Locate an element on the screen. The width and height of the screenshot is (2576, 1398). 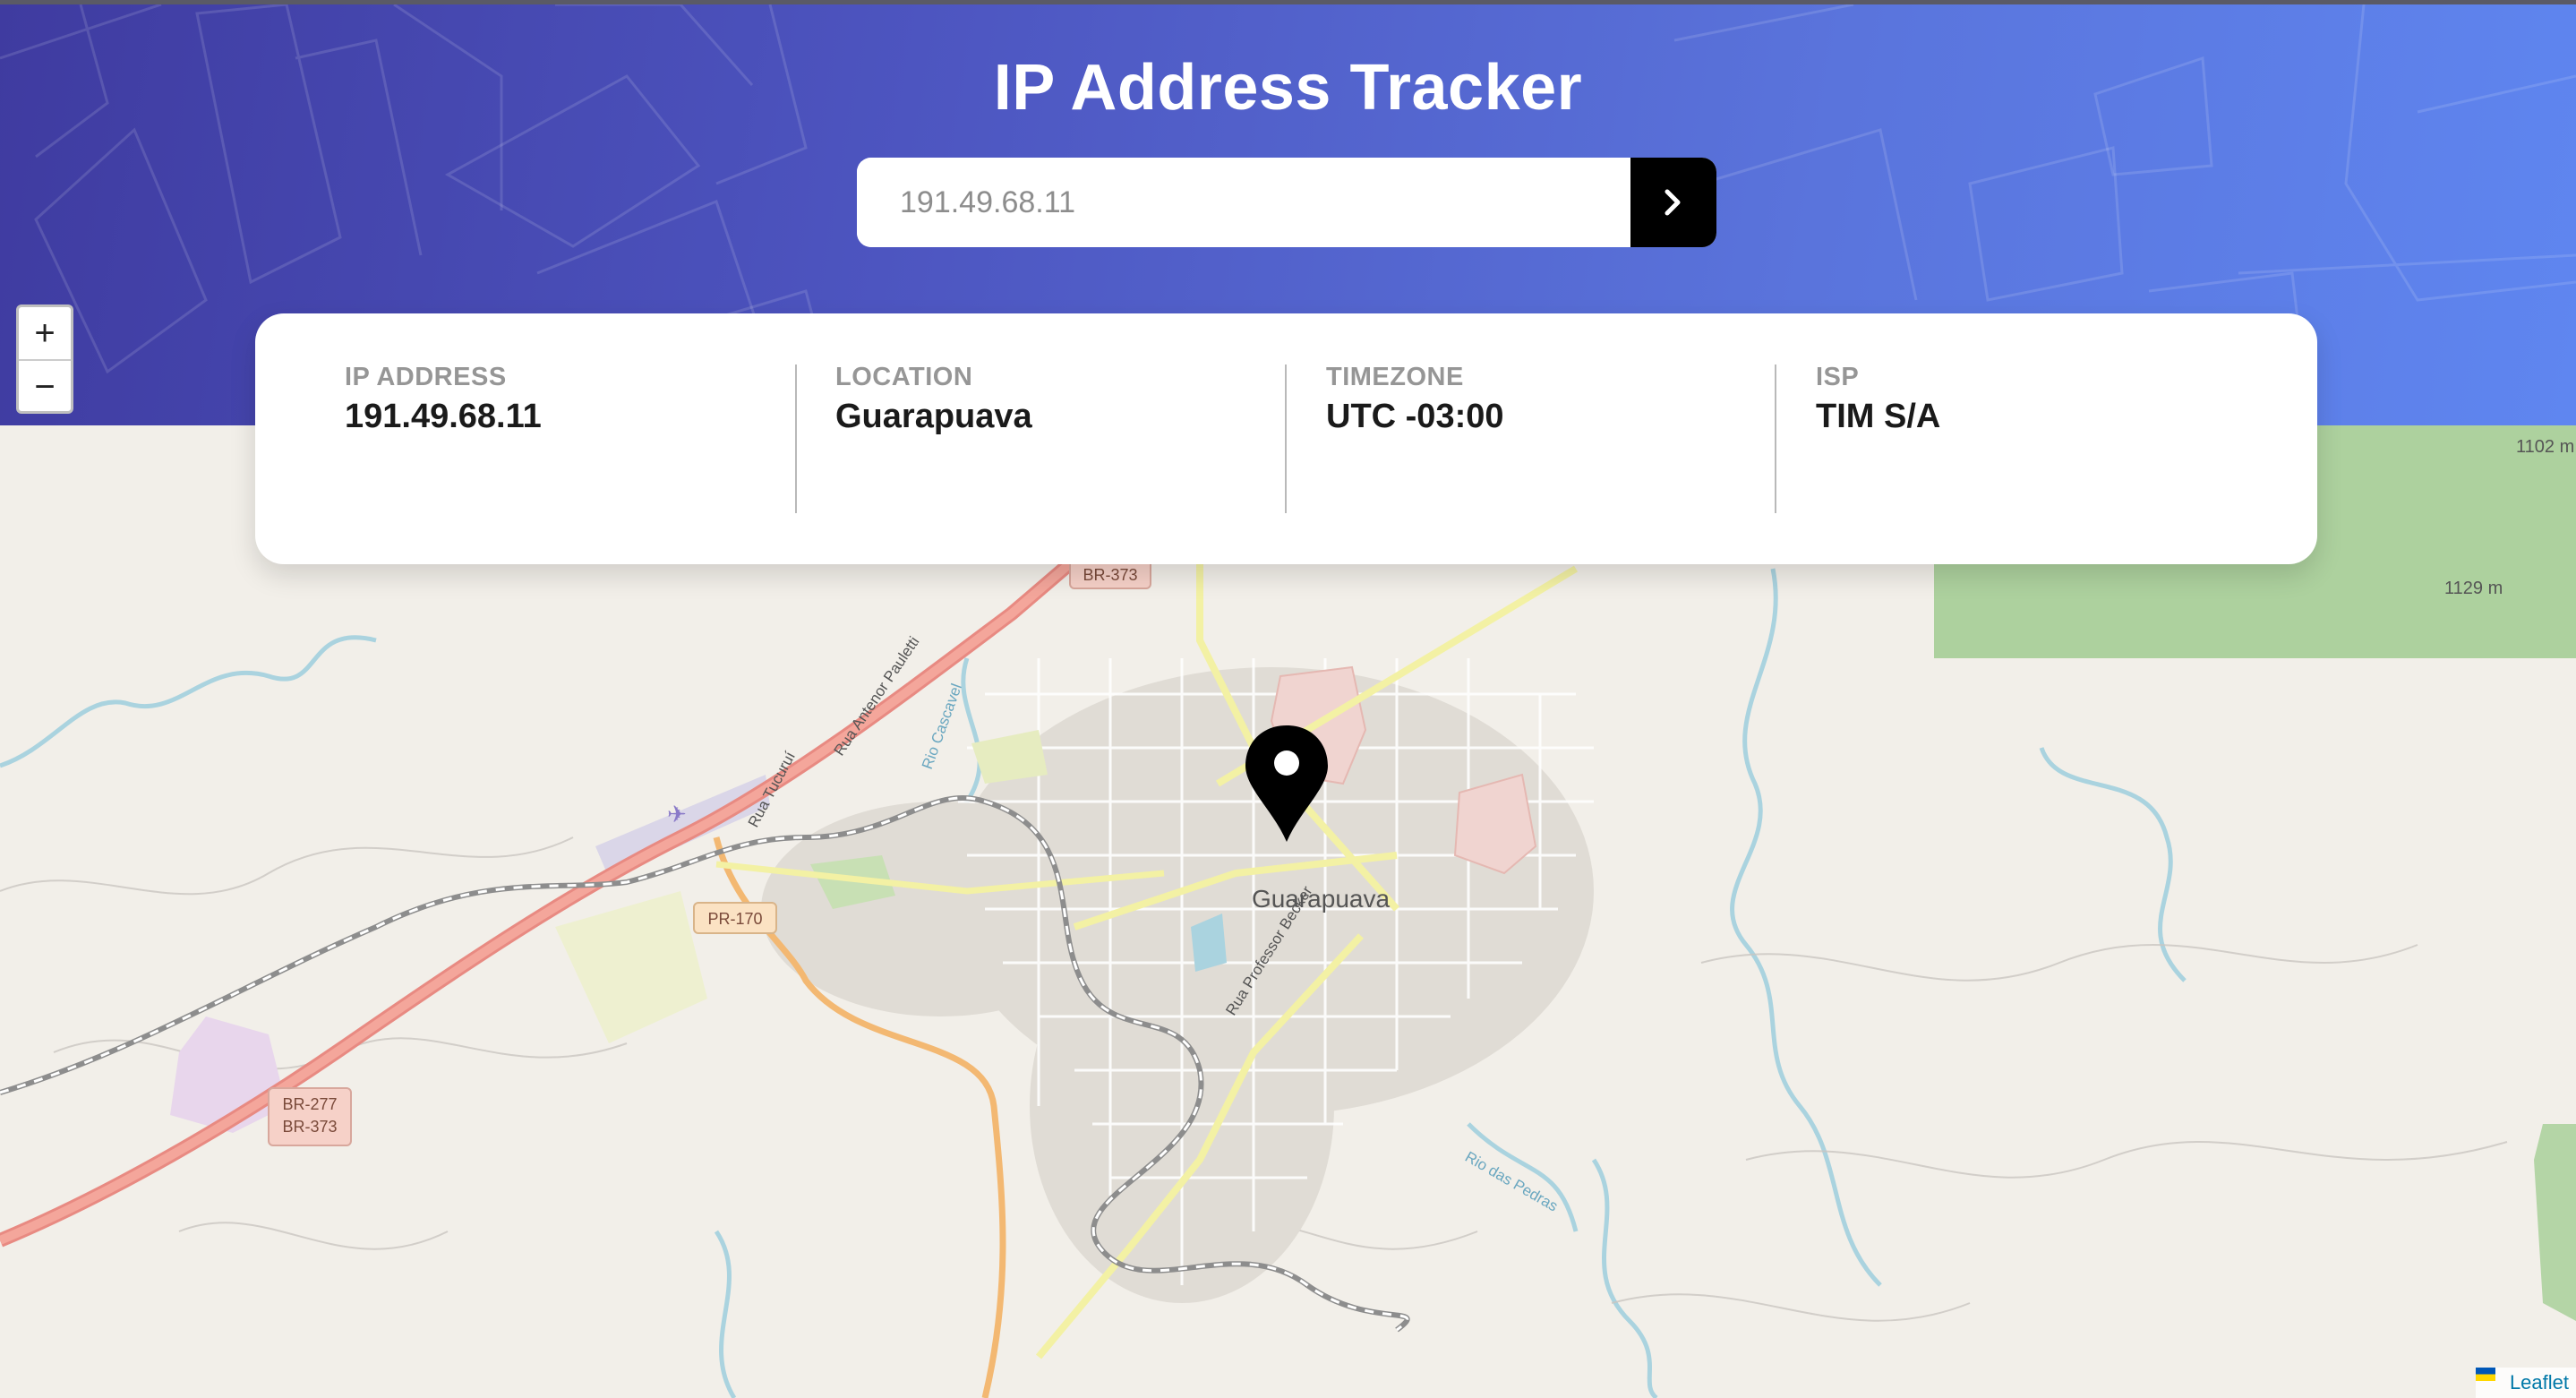
search-submit-button is located at coordinates (1673, 202).